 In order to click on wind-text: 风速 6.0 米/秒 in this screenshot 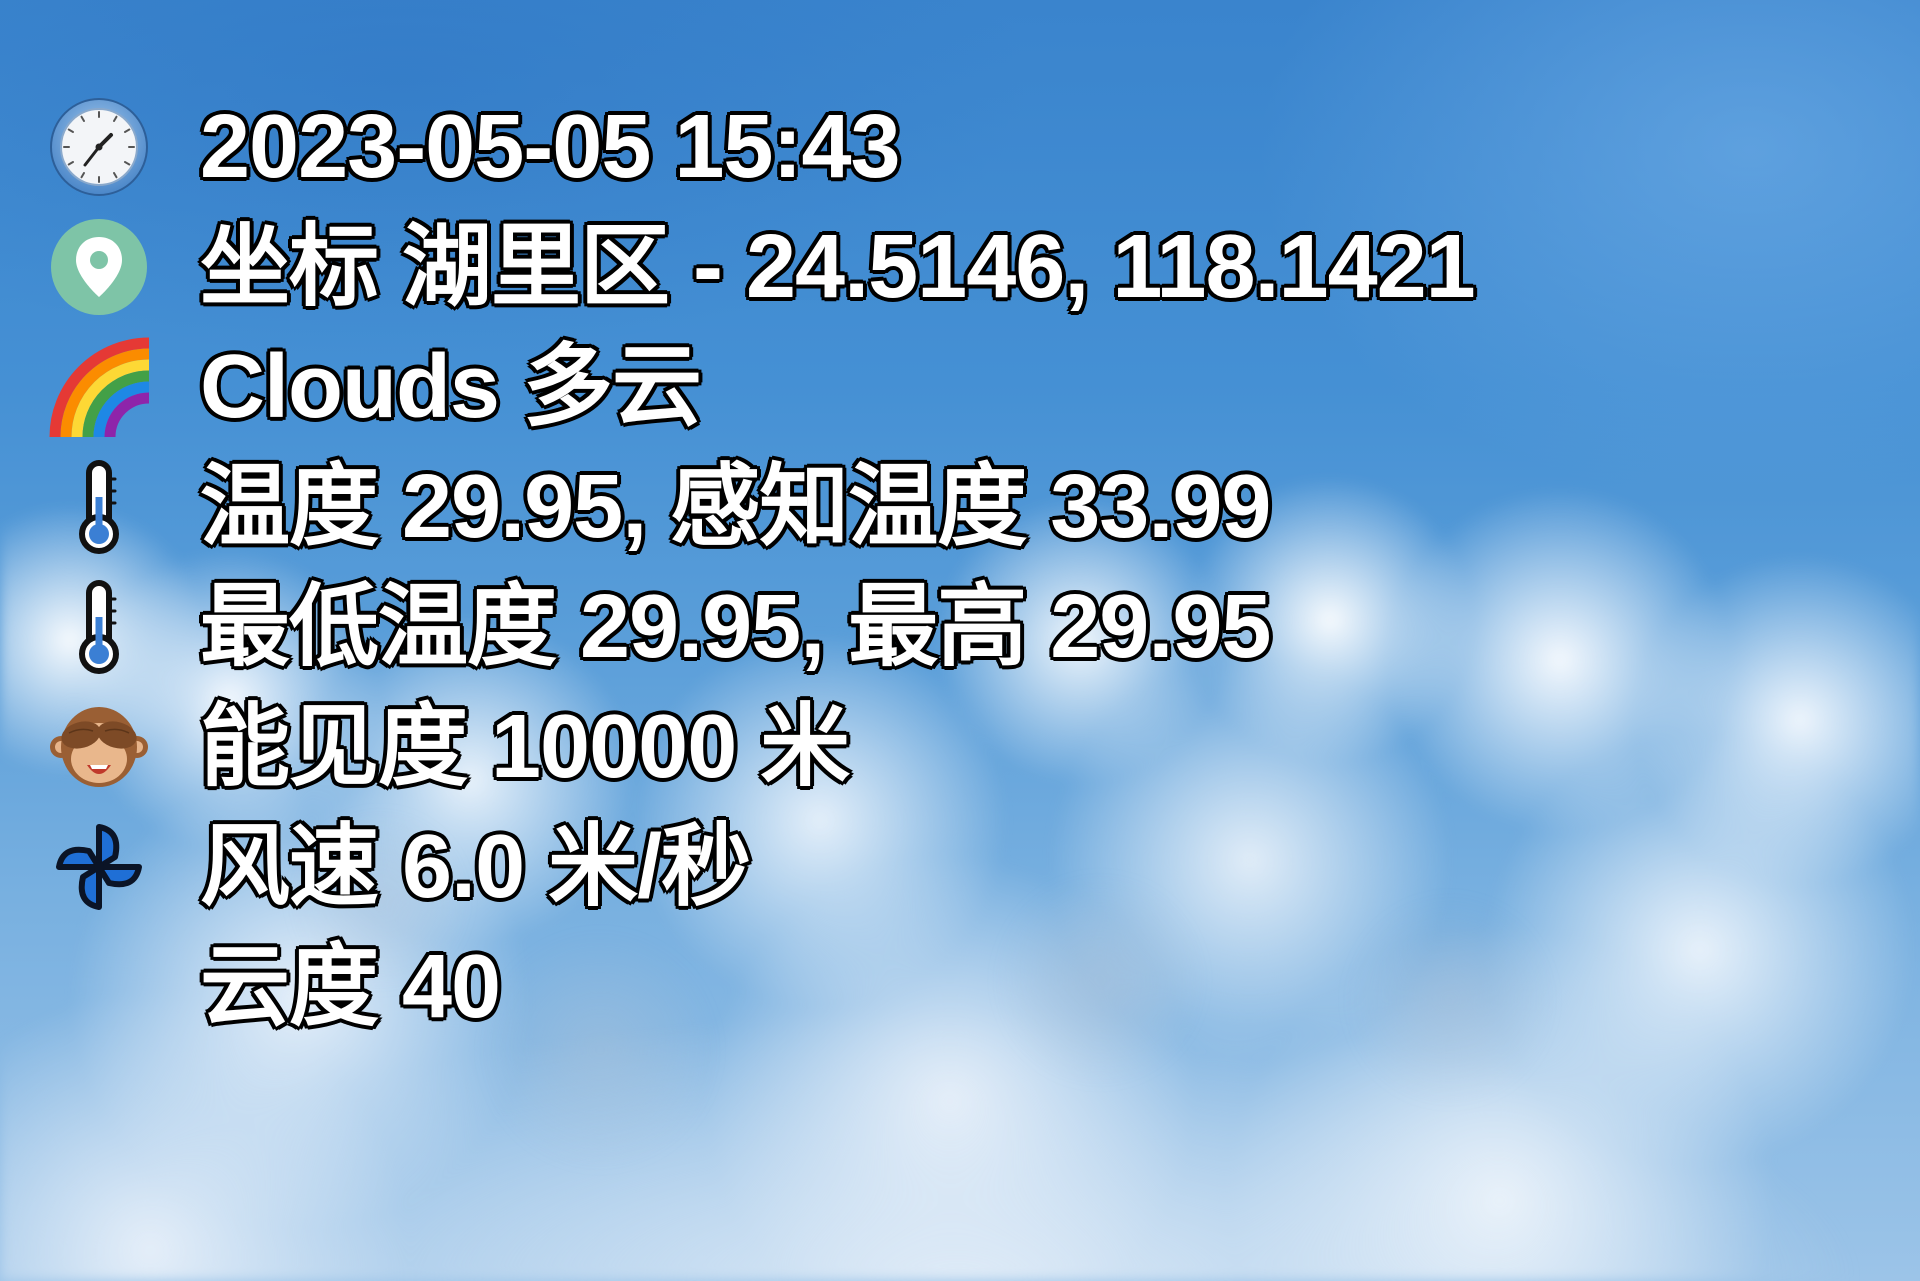, I will do `click(475, 867)`.